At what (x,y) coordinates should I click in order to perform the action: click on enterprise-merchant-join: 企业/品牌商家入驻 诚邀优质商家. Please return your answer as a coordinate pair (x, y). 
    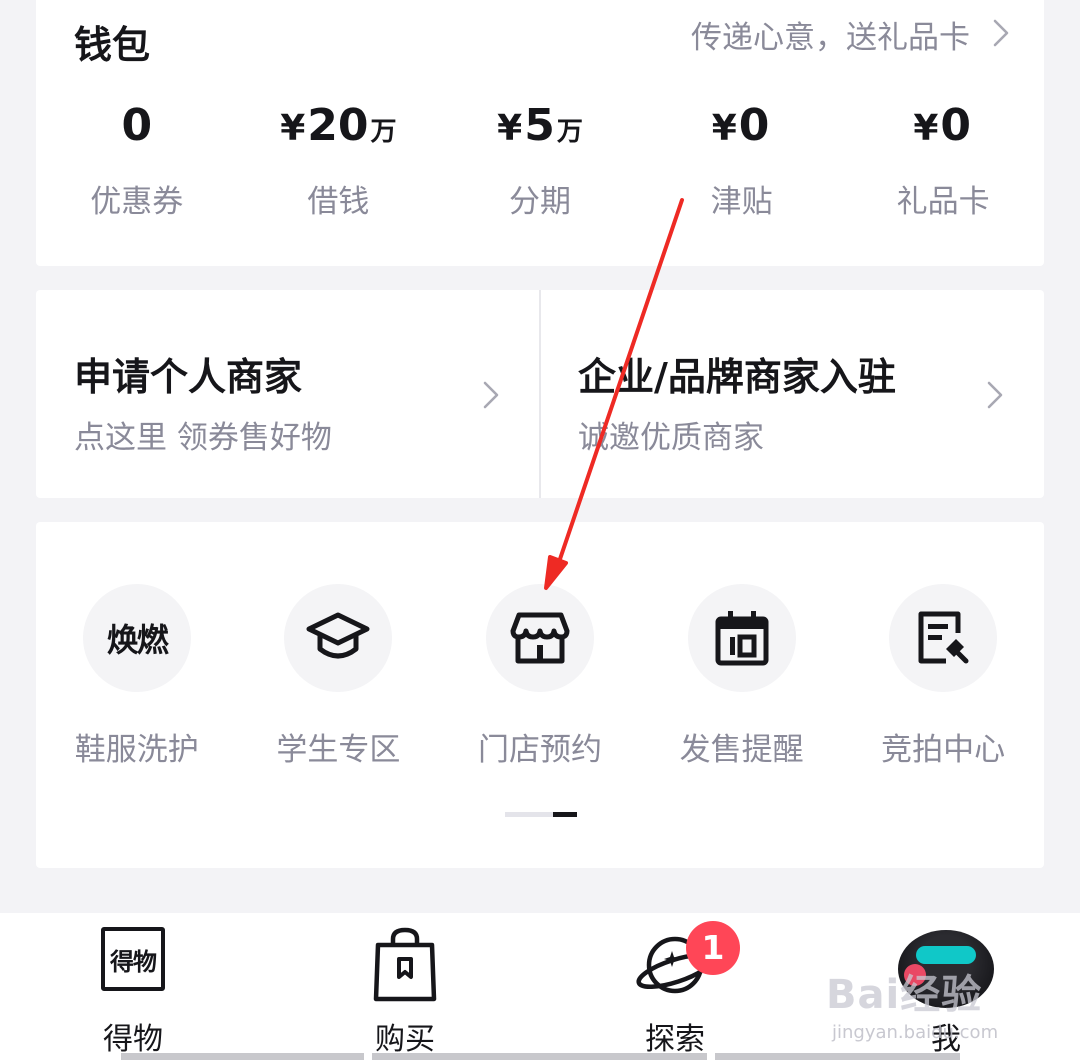
    Looking at the image, I should click on (792, 394).